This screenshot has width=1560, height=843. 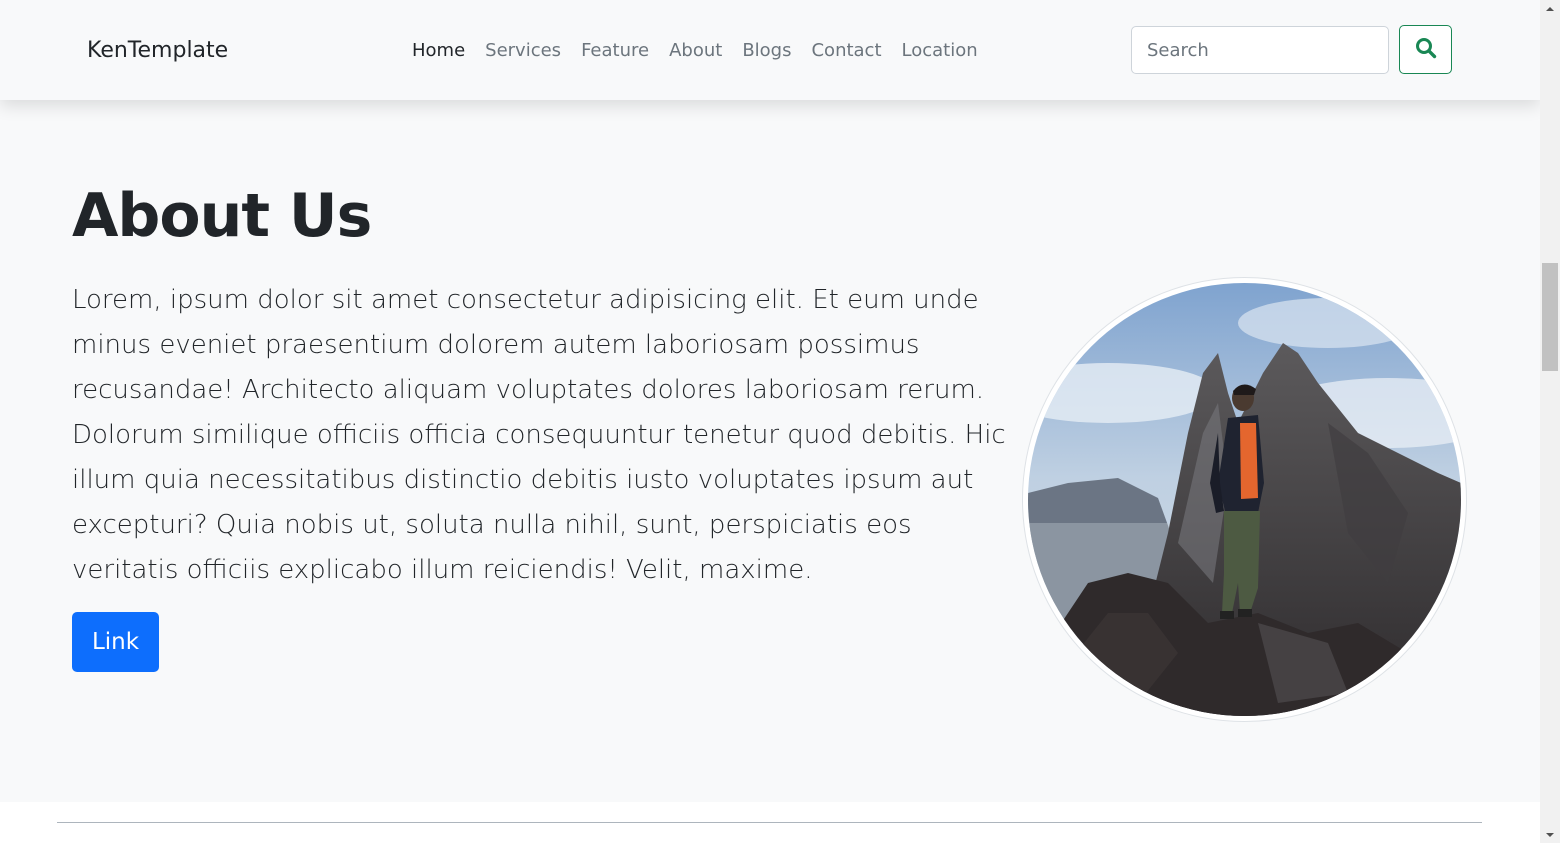 What do you see at coordinates (523, 51) in the screenshot?
I see `nav-link-services: Services` at bounding box center [523, 51].